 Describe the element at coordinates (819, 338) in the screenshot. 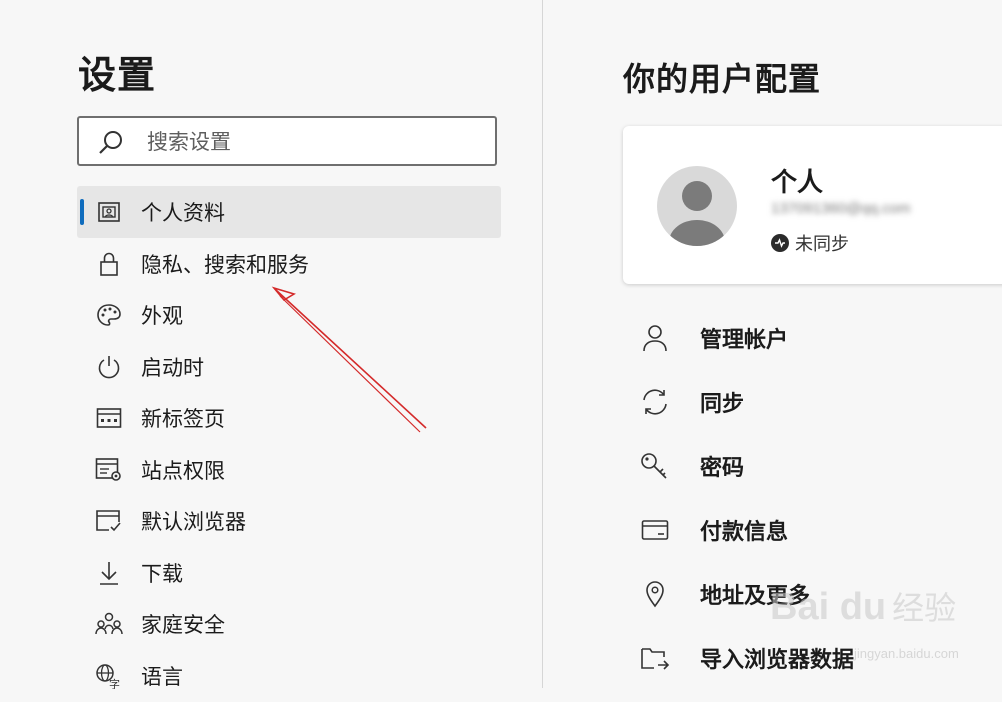

I see `menu-item-manage-account: 管理帐户` at that location.